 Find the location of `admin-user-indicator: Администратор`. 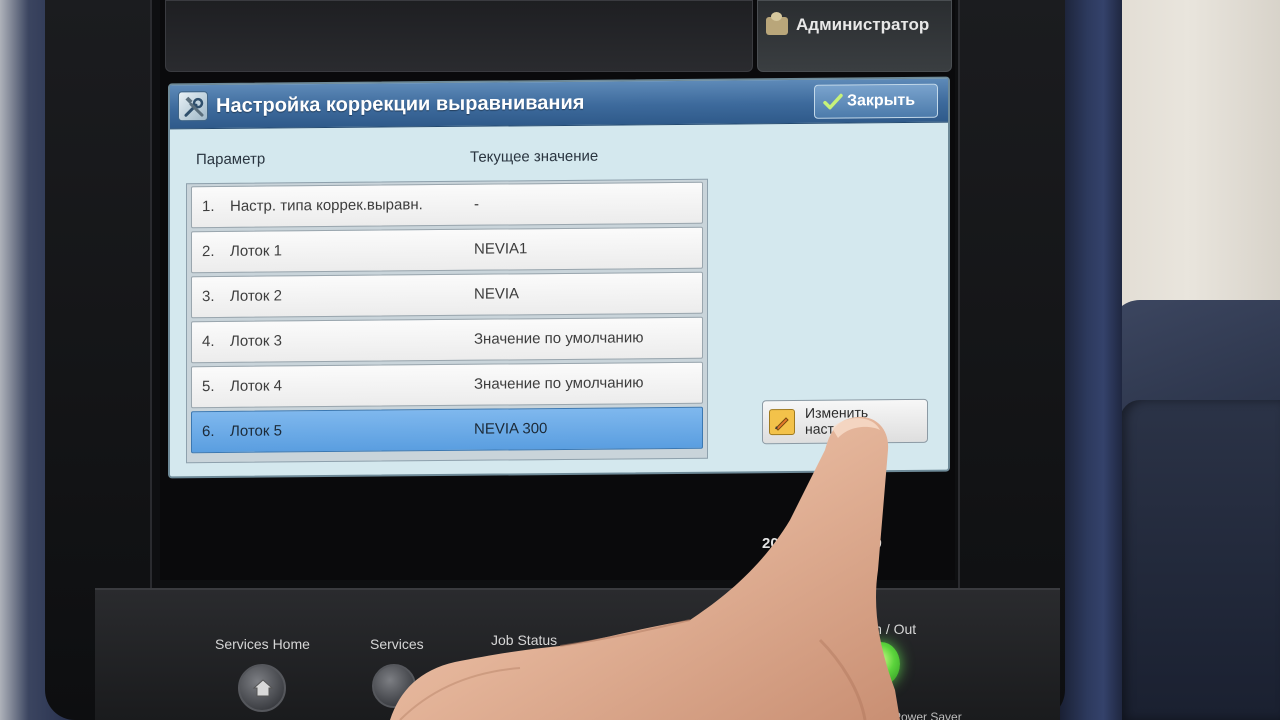

admin-user-indicator: Администратор is located at coordinates (854, 36).